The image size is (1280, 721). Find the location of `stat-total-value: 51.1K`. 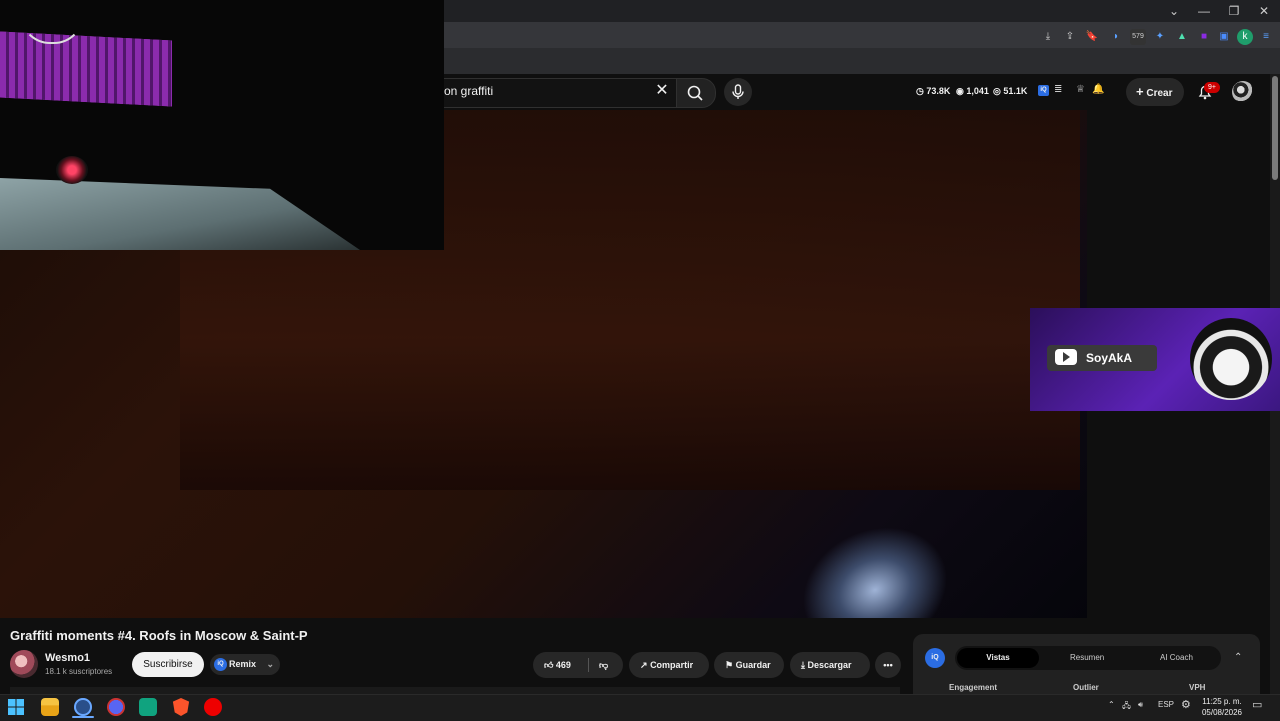

stat-total-value: 51.1K is located at coordinates (1015, 91).